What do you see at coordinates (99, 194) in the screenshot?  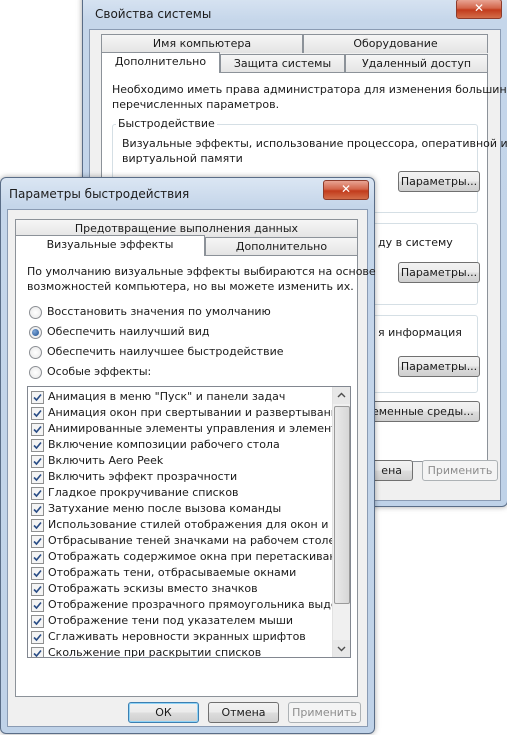 I see `window-title: Параметры быстродействия` at bounding box center [99, 194].